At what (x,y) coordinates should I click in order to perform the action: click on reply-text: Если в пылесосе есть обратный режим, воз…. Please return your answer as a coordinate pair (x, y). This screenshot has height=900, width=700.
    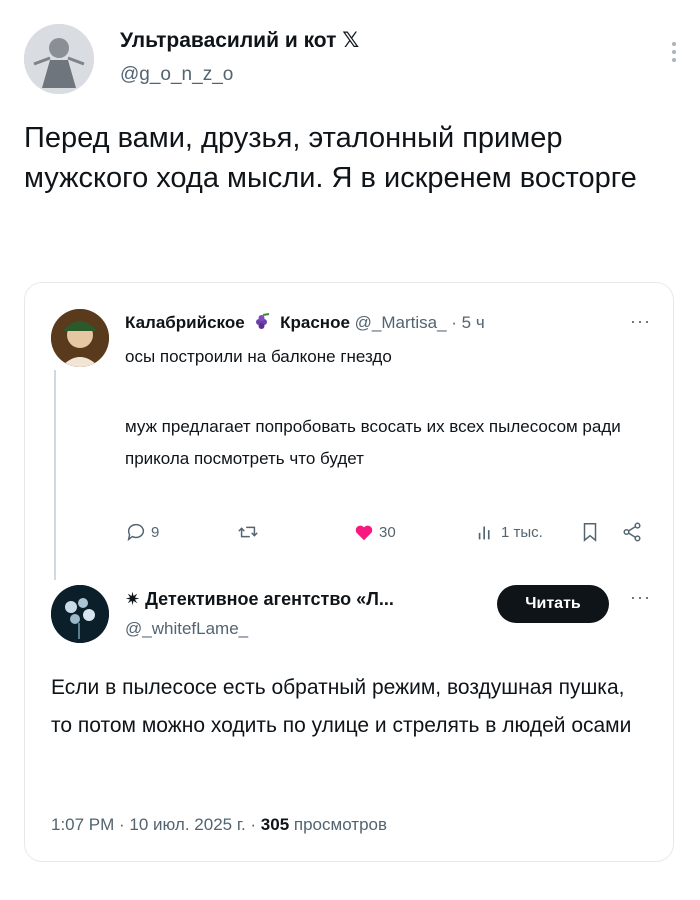
    Looking at the image, I should click on (341, 706).